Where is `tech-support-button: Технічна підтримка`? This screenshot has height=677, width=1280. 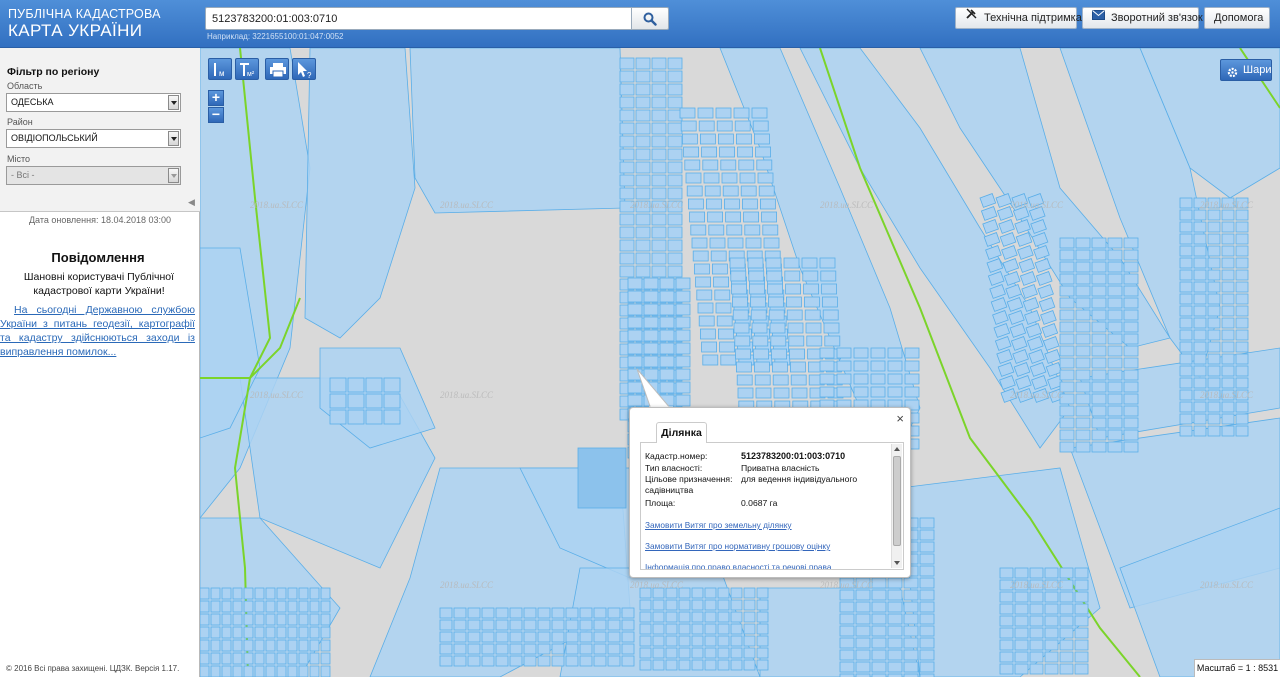 tech-support-button: Технічна підтримка is located at coordinates (1018, 18).